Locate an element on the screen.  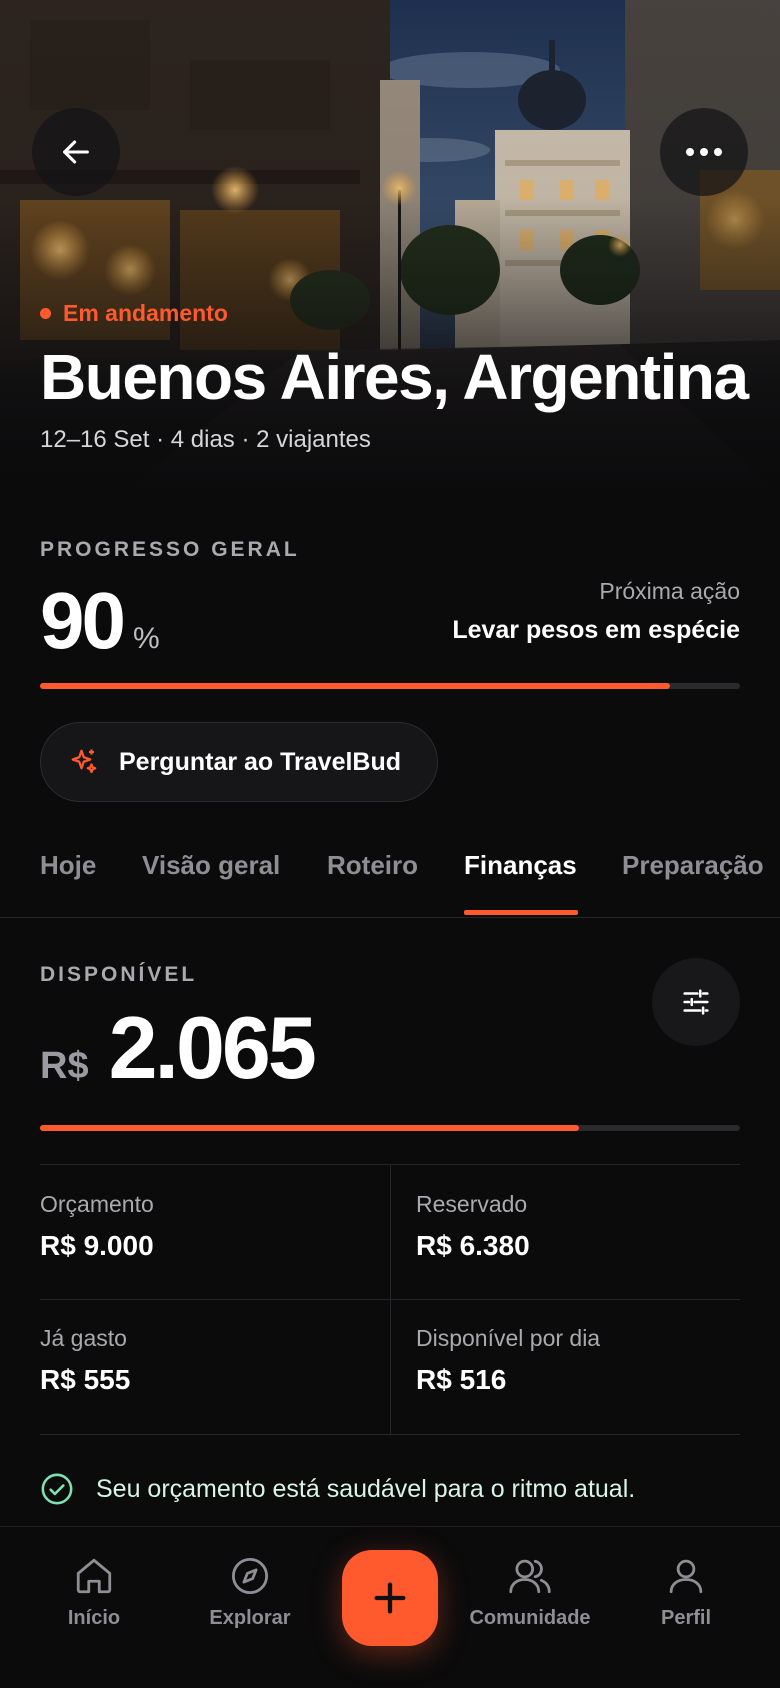
more-horizontal-icon is located at coordinates (704, 152).